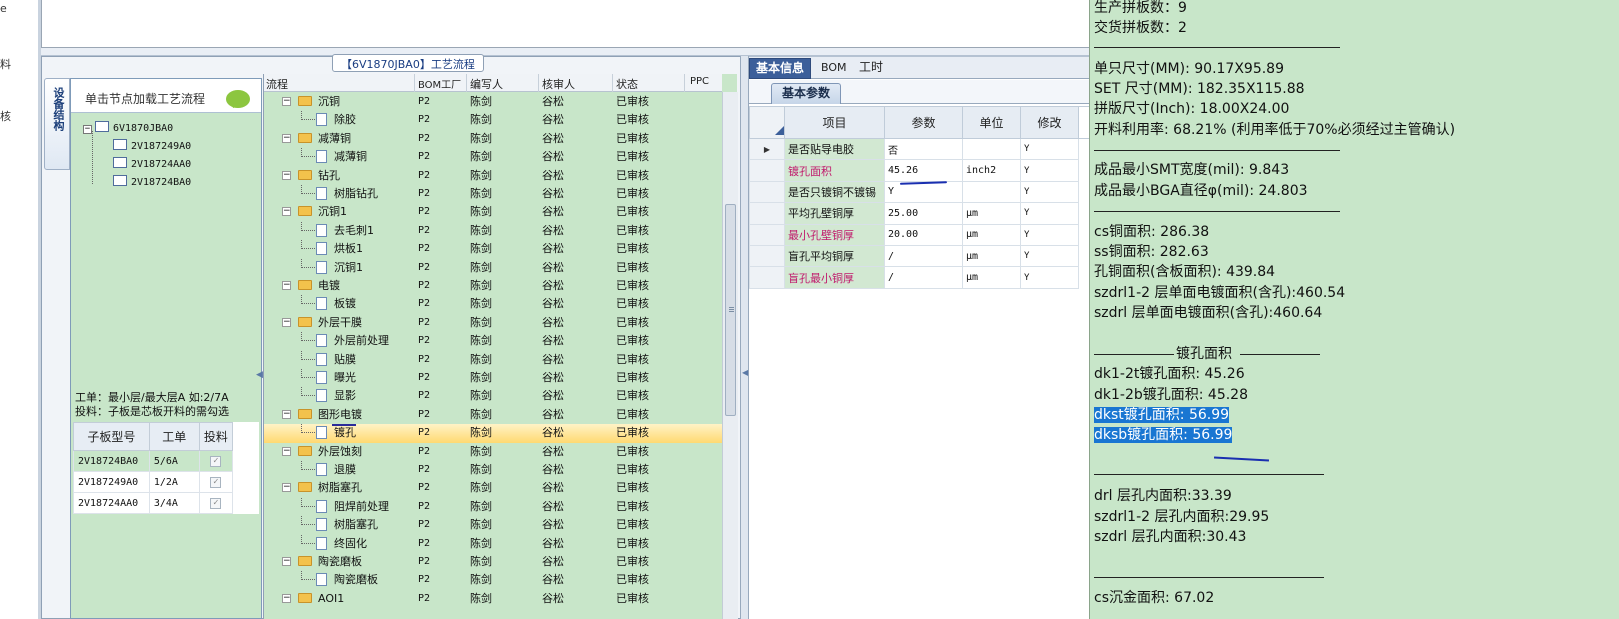 The height and width of the screenshot is (619, 1619). Describe the element at coordinates (439, 83) in the screenshot. I see `col-header-bom: BOM工厂` at that location.